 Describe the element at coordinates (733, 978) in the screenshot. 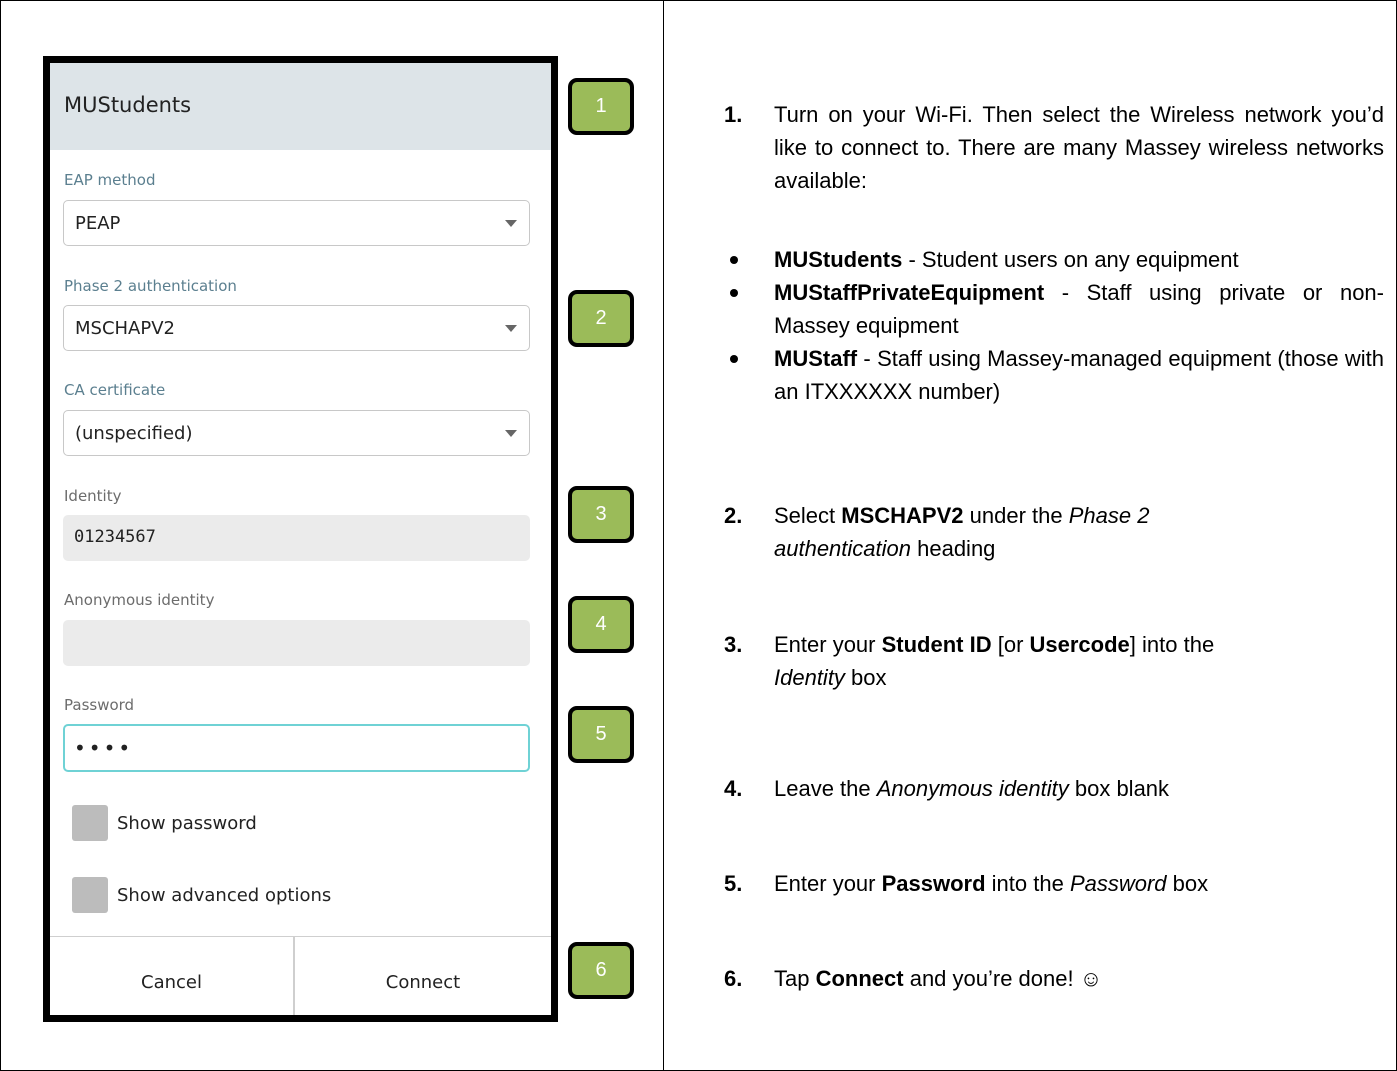

I see `step-number: 6.` at that location.